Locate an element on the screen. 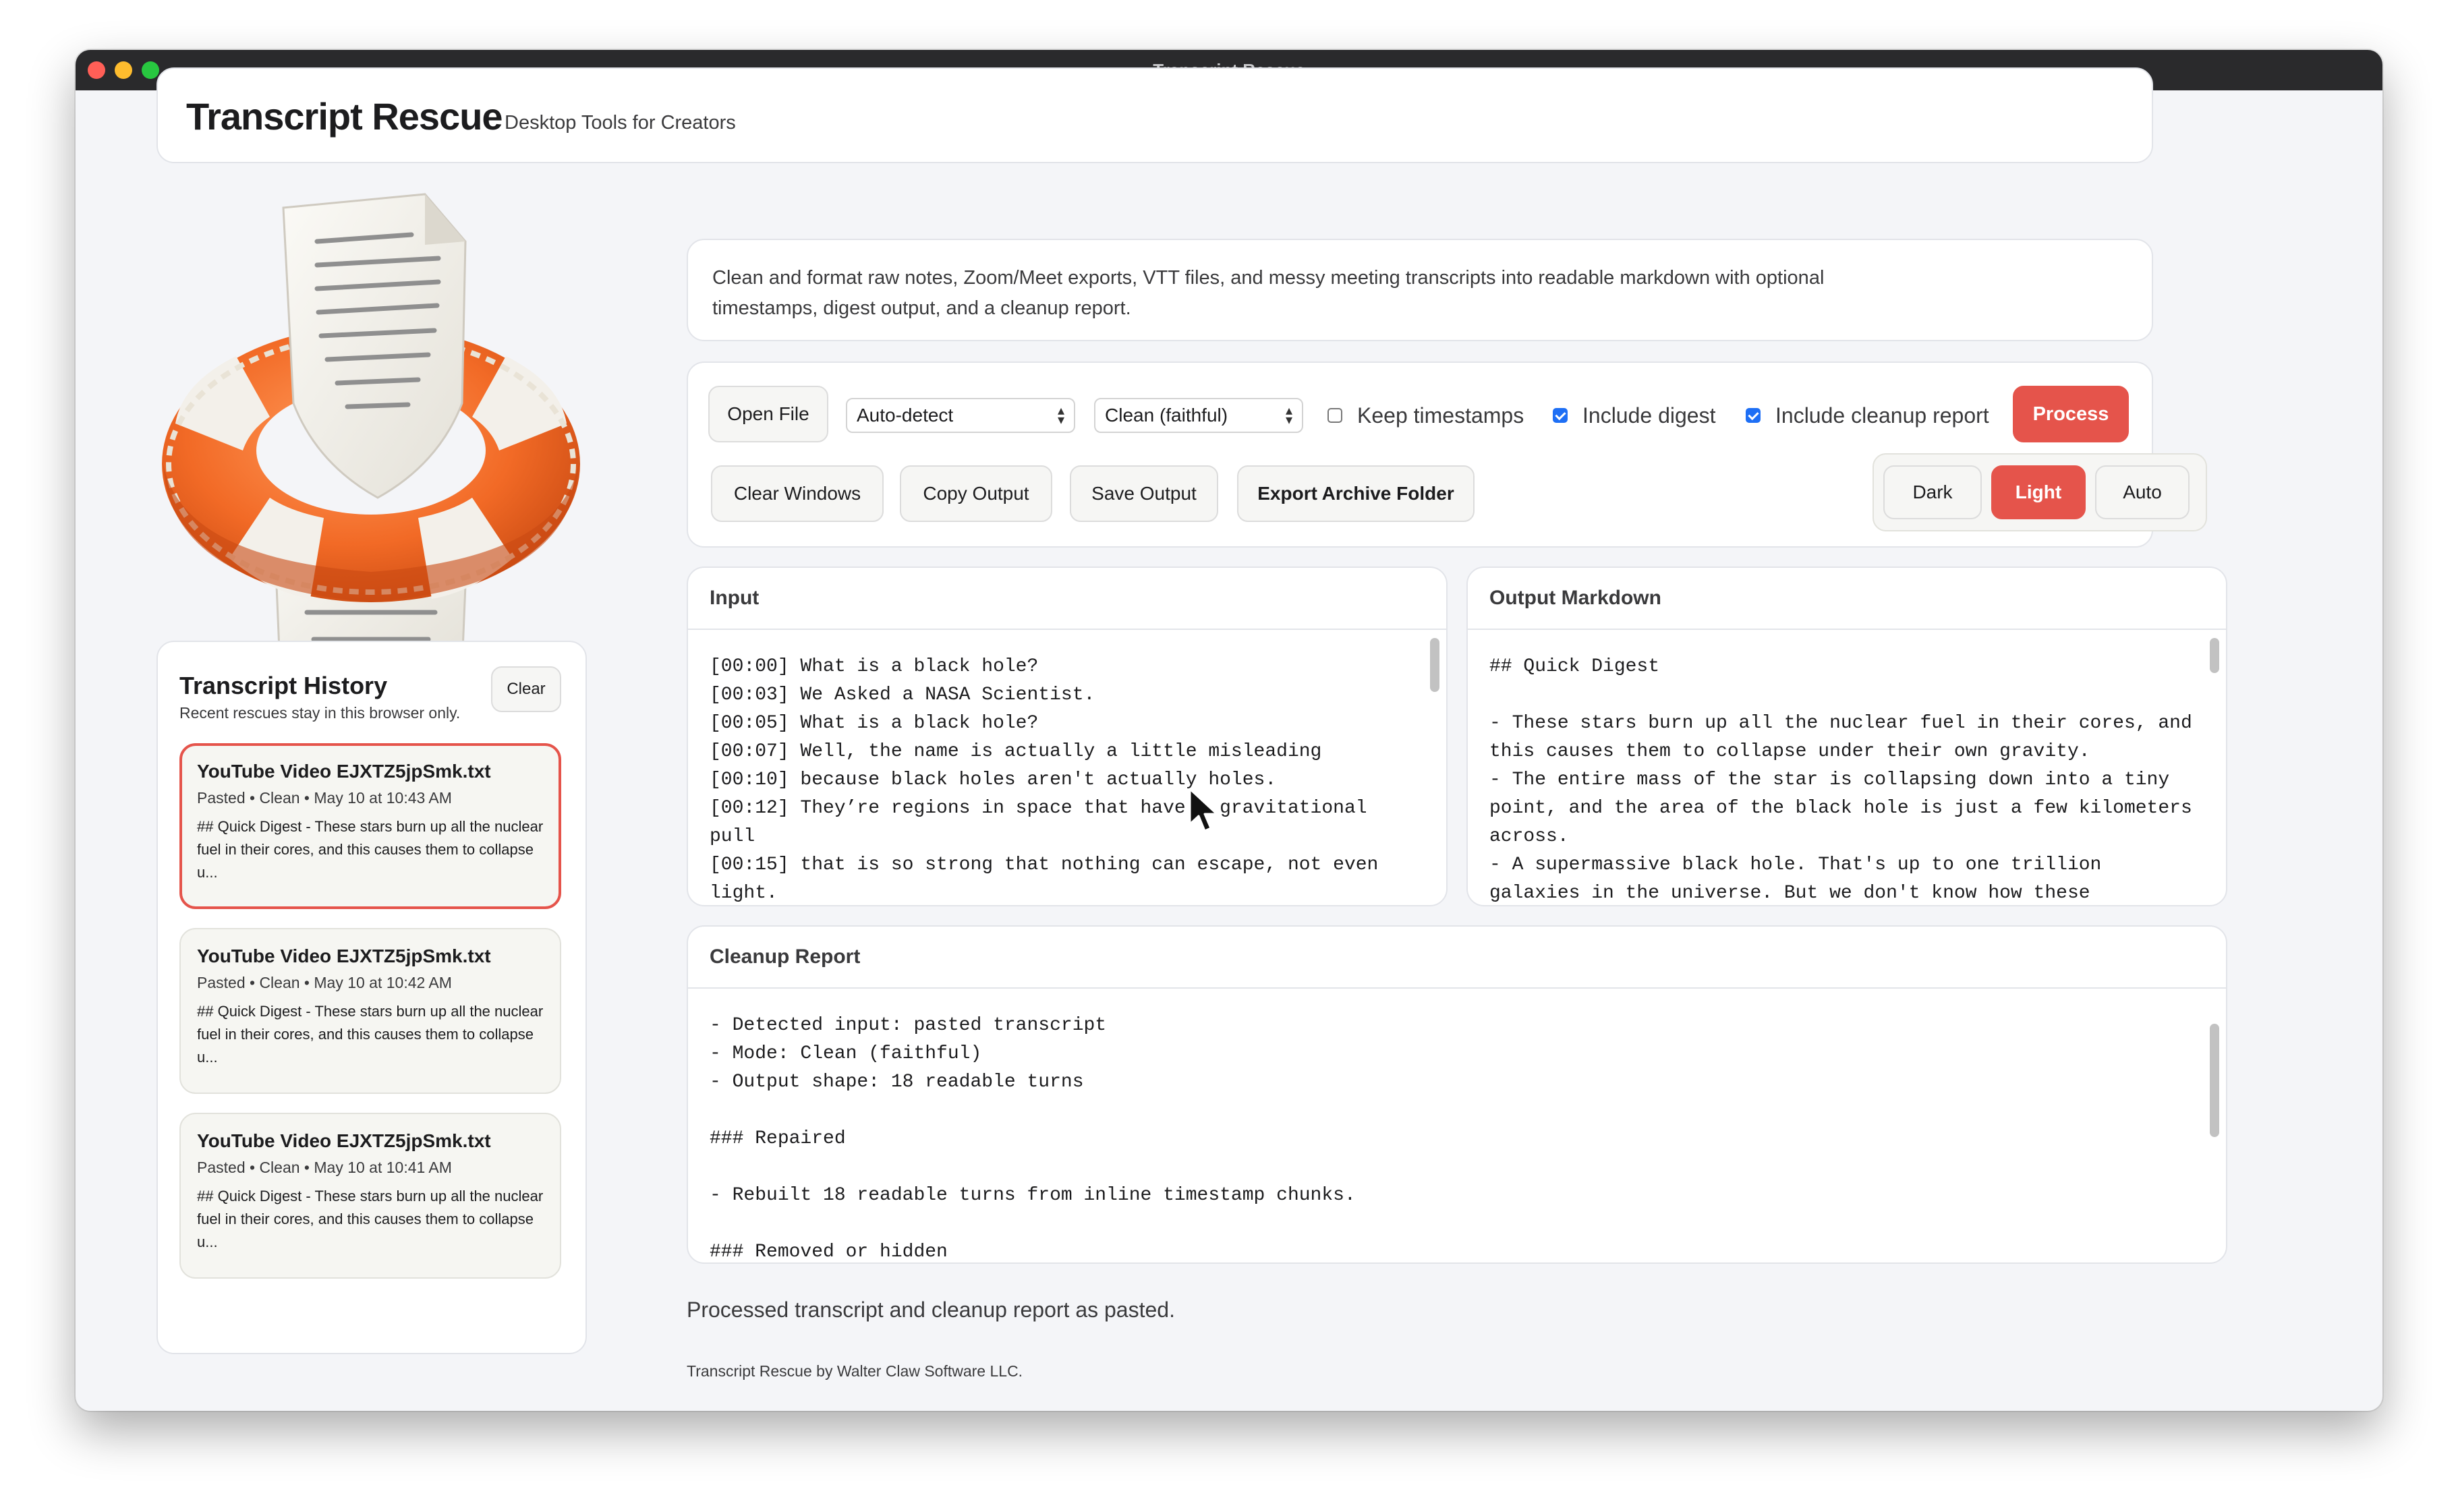  theme-light-button: Light is located at coordinates (2039, 492).